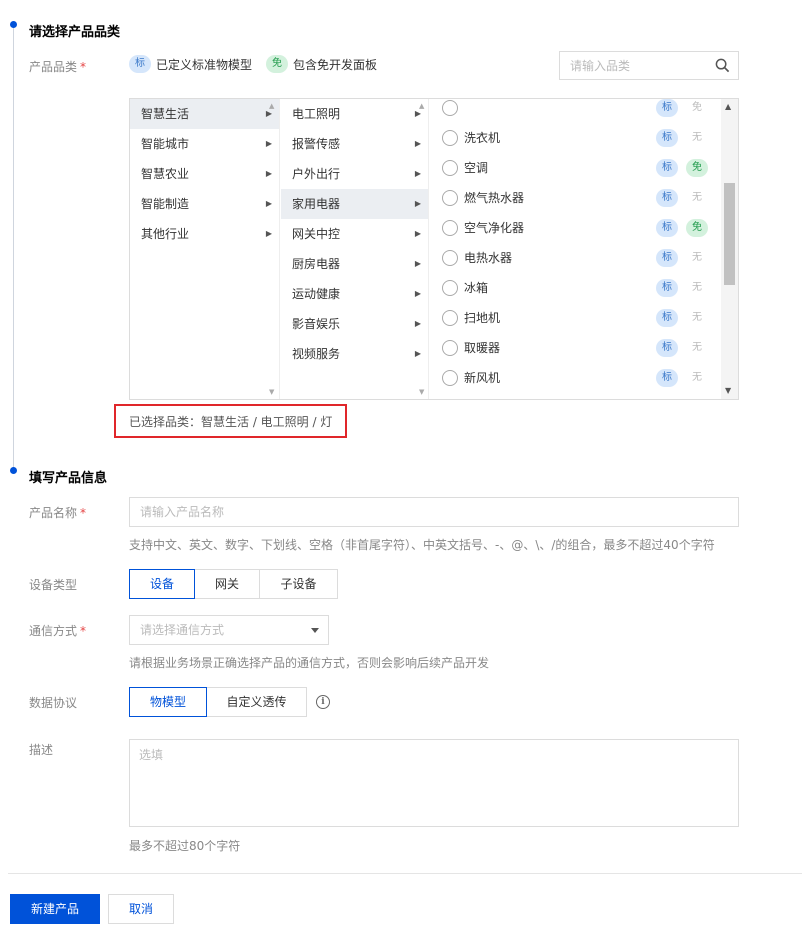  Describe the element at coordinates (204, 114) in the screenshot. I see `cascader-option: 智慧生活 ▶` at that location.